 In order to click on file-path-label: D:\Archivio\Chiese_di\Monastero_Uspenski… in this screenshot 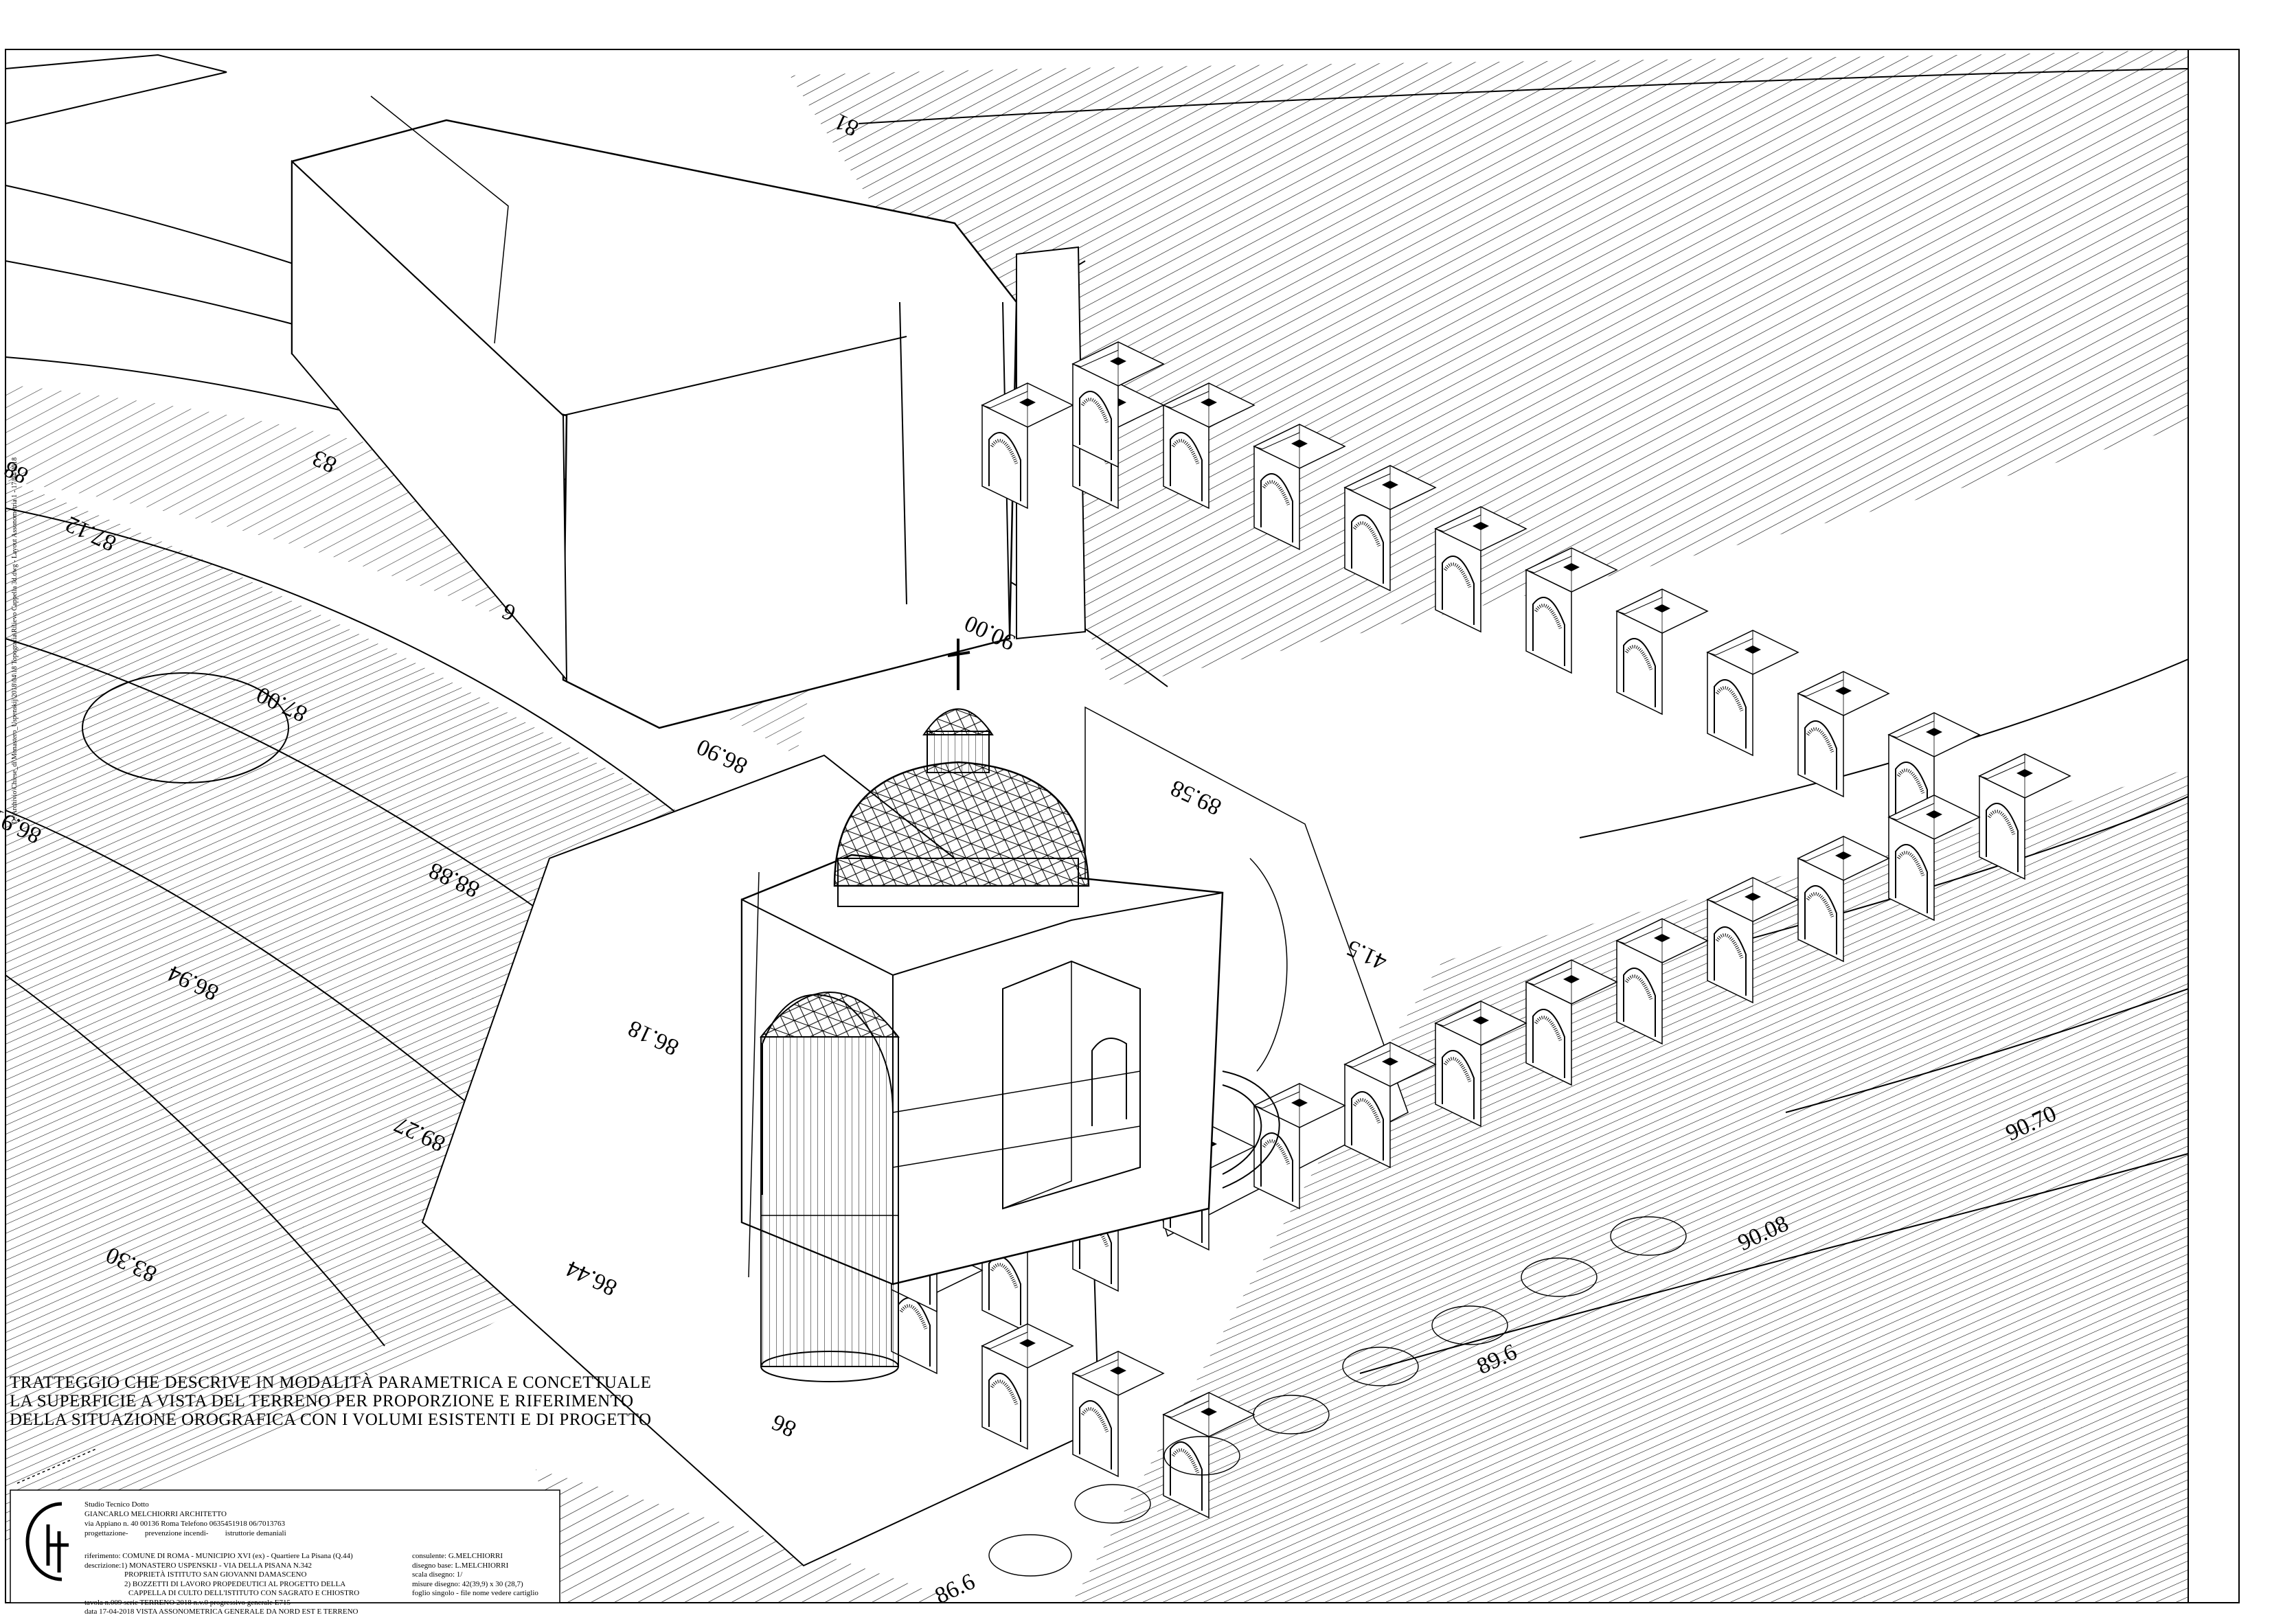, I will do `click(15, 640)`.